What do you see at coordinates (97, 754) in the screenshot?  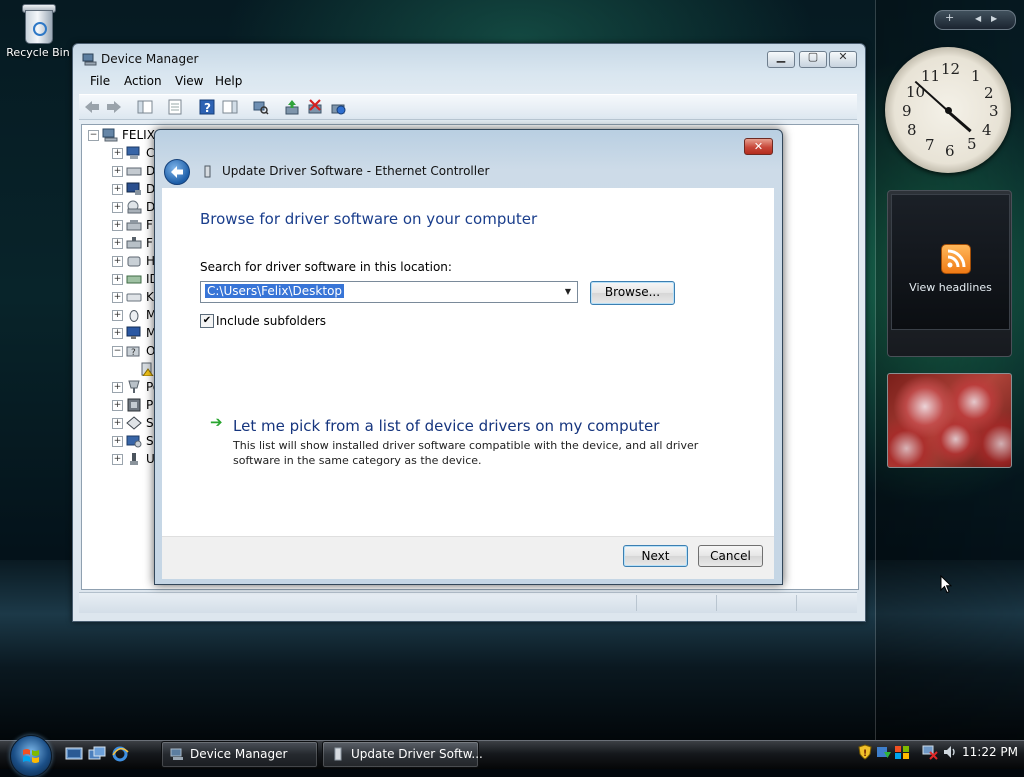 I see `switch-windows-icon` at bounding box center [97, 754].